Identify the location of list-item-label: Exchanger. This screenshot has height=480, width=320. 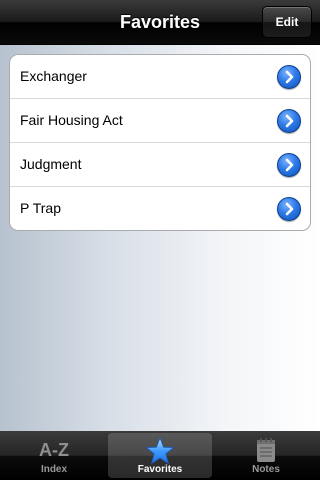
(53, 76).